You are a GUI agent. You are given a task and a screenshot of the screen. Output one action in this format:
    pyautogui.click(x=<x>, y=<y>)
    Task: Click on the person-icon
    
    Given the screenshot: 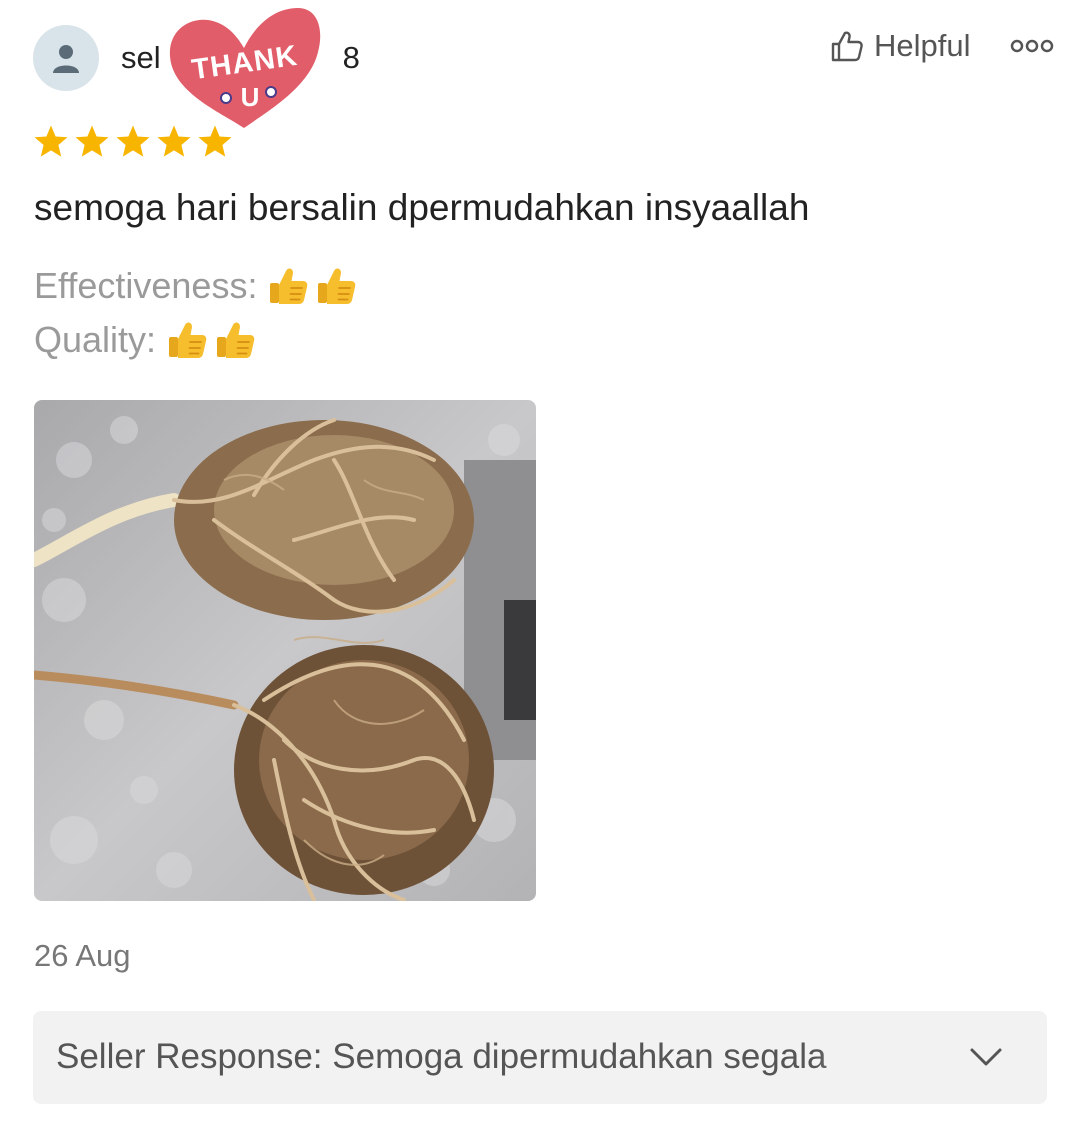 What is the action you would take?
    pyautogui.click(x=66, y=59)
    